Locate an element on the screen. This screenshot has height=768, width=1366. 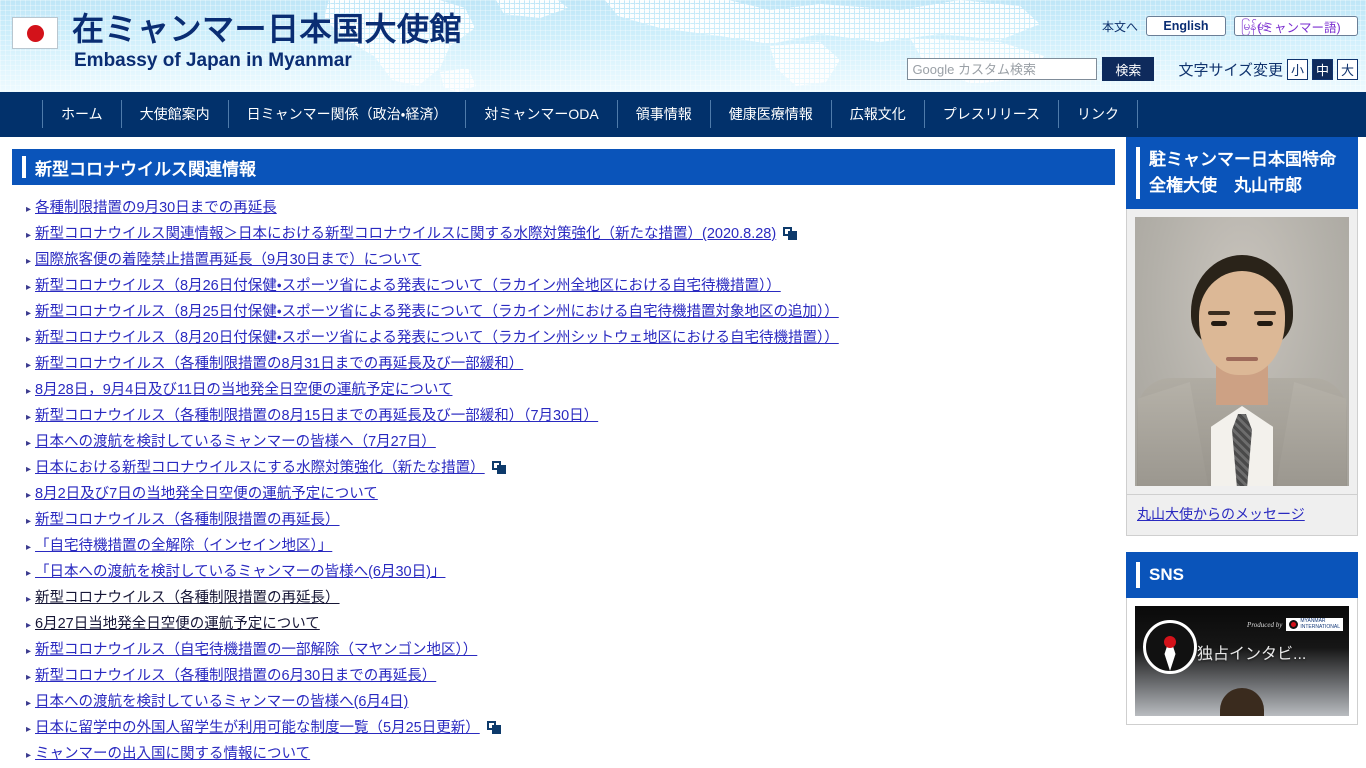
covid-info-link: 日本における新型コロナウイルスにする水際対策強化（新たな措置） is located at coordinates (260, 466).